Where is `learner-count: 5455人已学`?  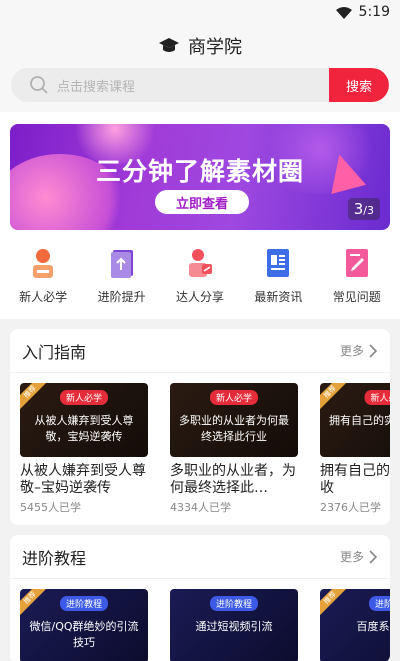 learner-count: 5455人已学 is located at coordinates (50, 507).